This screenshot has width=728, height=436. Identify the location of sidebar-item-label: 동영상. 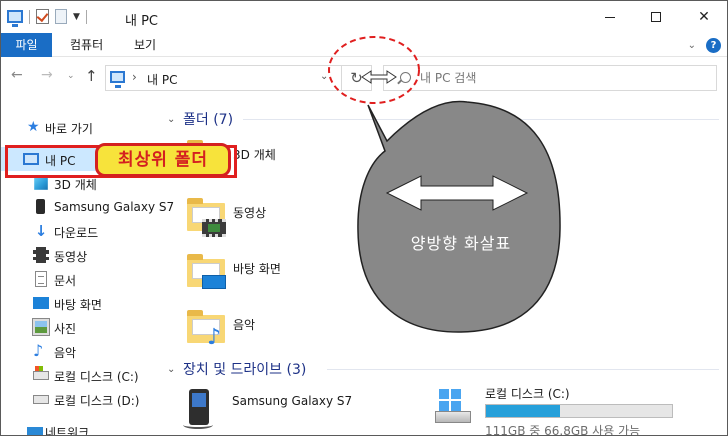
(71, 257).